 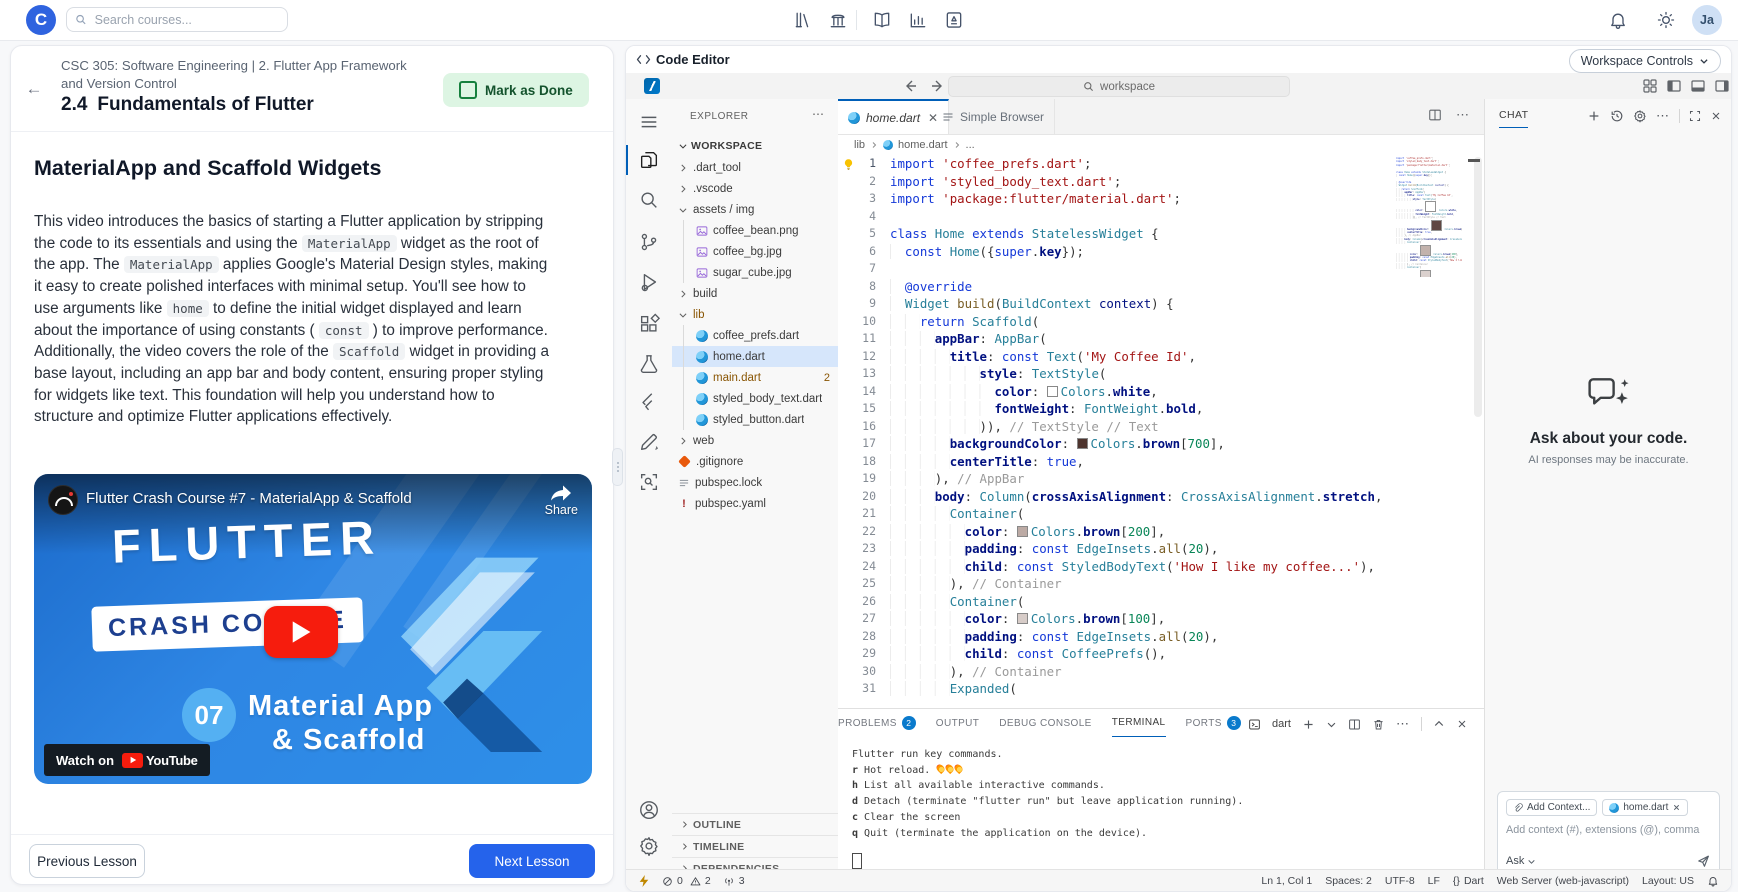 I want to click on history-forward-icon, so click(x=938, y=86).